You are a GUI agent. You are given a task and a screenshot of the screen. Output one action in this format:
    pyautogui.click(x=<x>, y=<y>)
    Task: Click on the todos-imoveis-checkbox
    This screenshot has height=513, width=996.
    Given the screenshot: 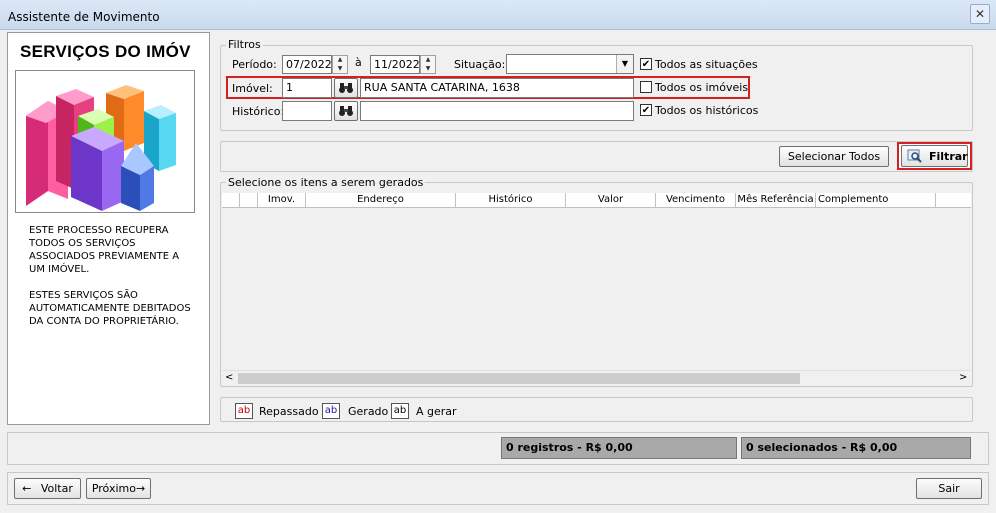 What is the action you would take?
    pyautogui.click(x=646, y=87)
    